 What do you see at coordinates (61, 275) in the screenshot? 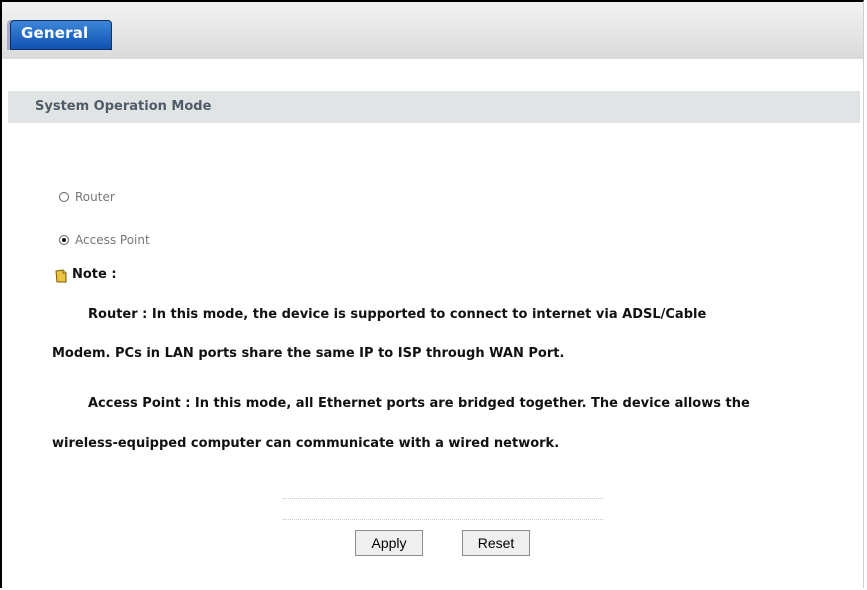
I see `note-icon` at bounding box center [61, 275].